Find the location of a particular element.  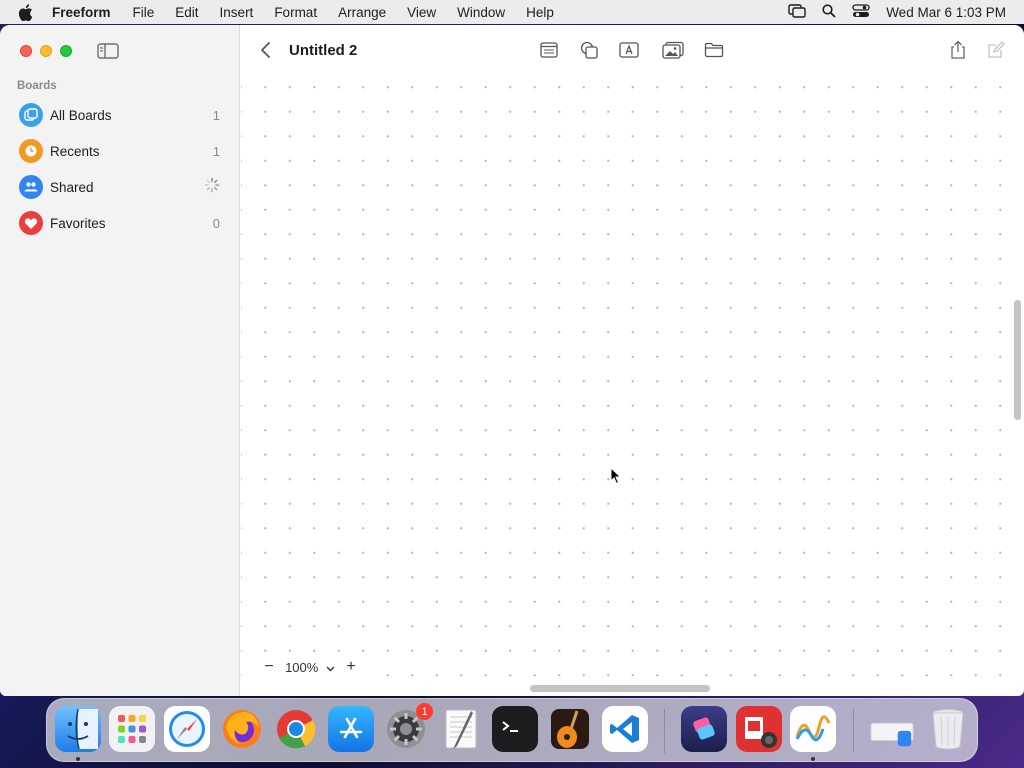

zoom-level-value: 100% is located at coordinates (302, 667).